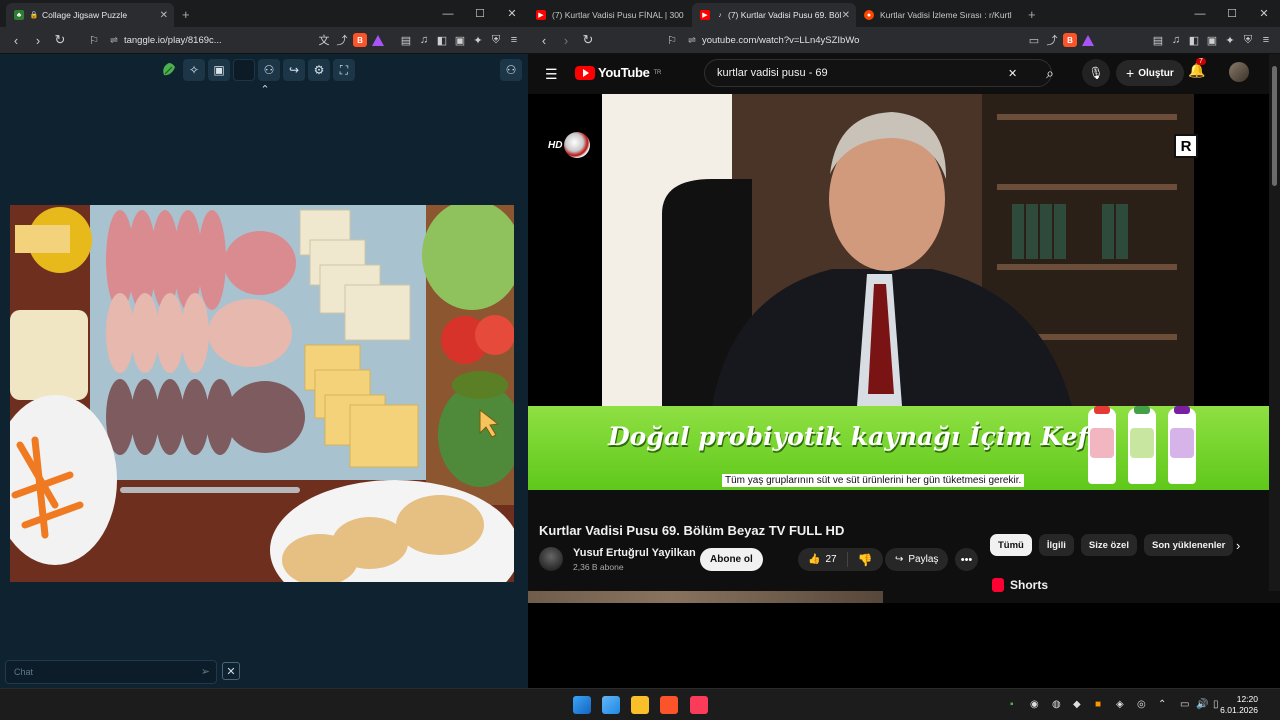 The width and height of the screenshot is (1280, 720). Describe the element at coordinates (194, 70) in the screenshot. I see `puzzle-piece-icon: ✧` at that location.